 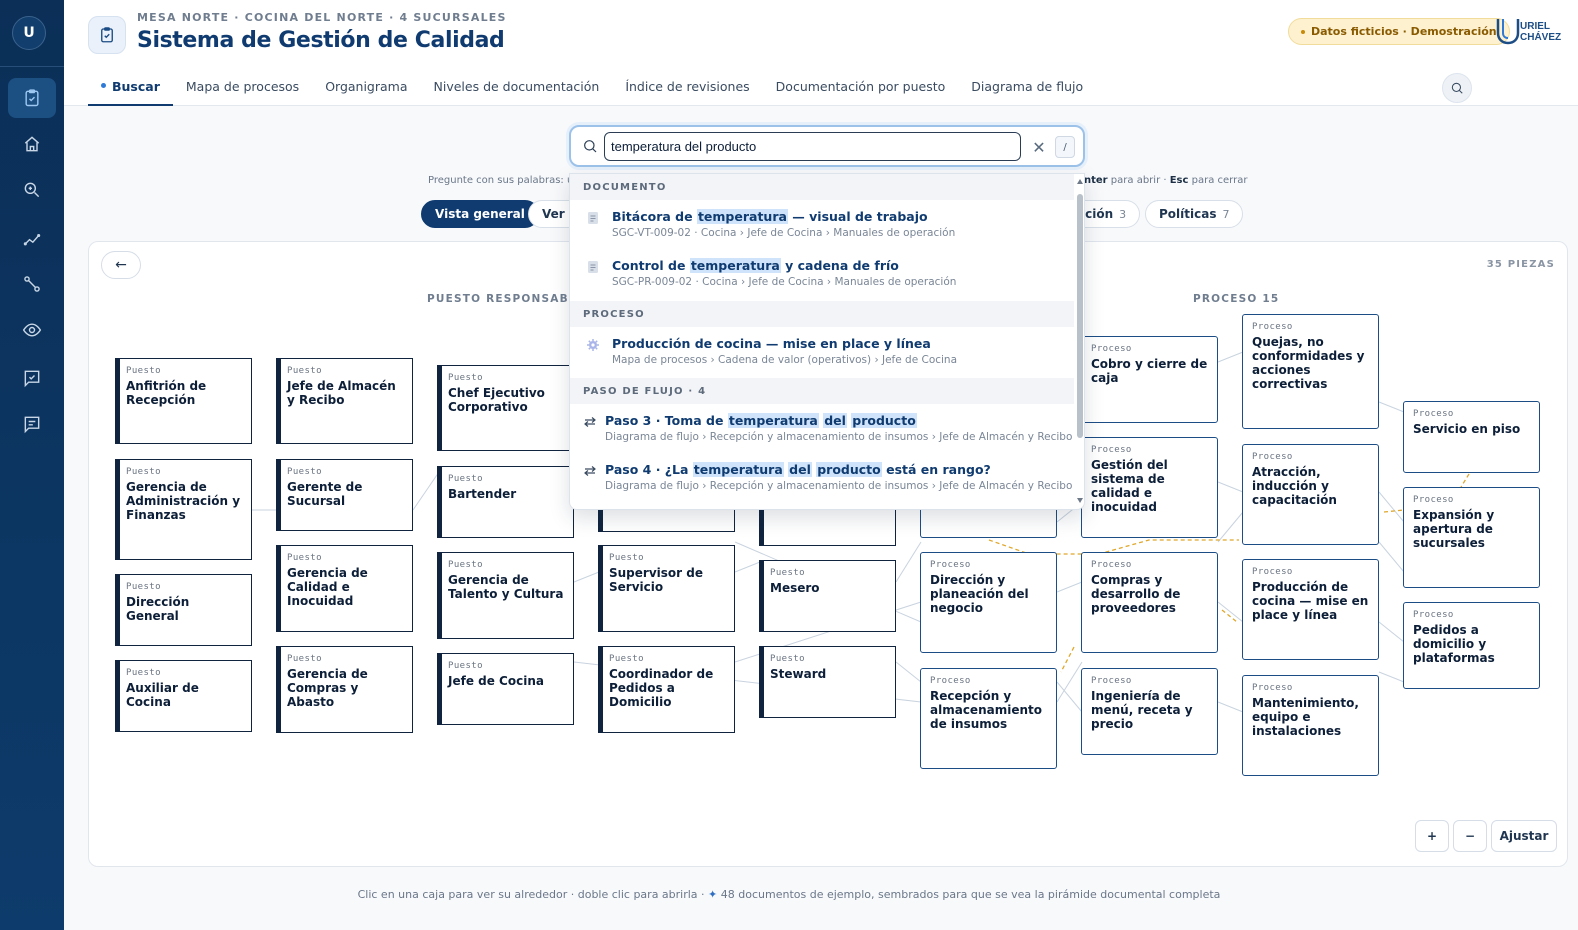 What do you see at coordinates (755, 265) in the screenshot?
I see `result-title: Control de temperatura y cadena de frío` at bounding box center [755, 265].